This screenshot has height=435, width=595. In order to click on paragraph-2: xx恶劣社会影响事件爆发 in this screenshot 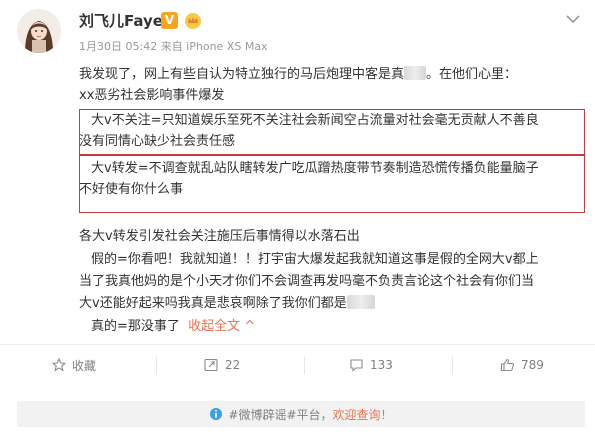, I will do `click(152, 95)`.